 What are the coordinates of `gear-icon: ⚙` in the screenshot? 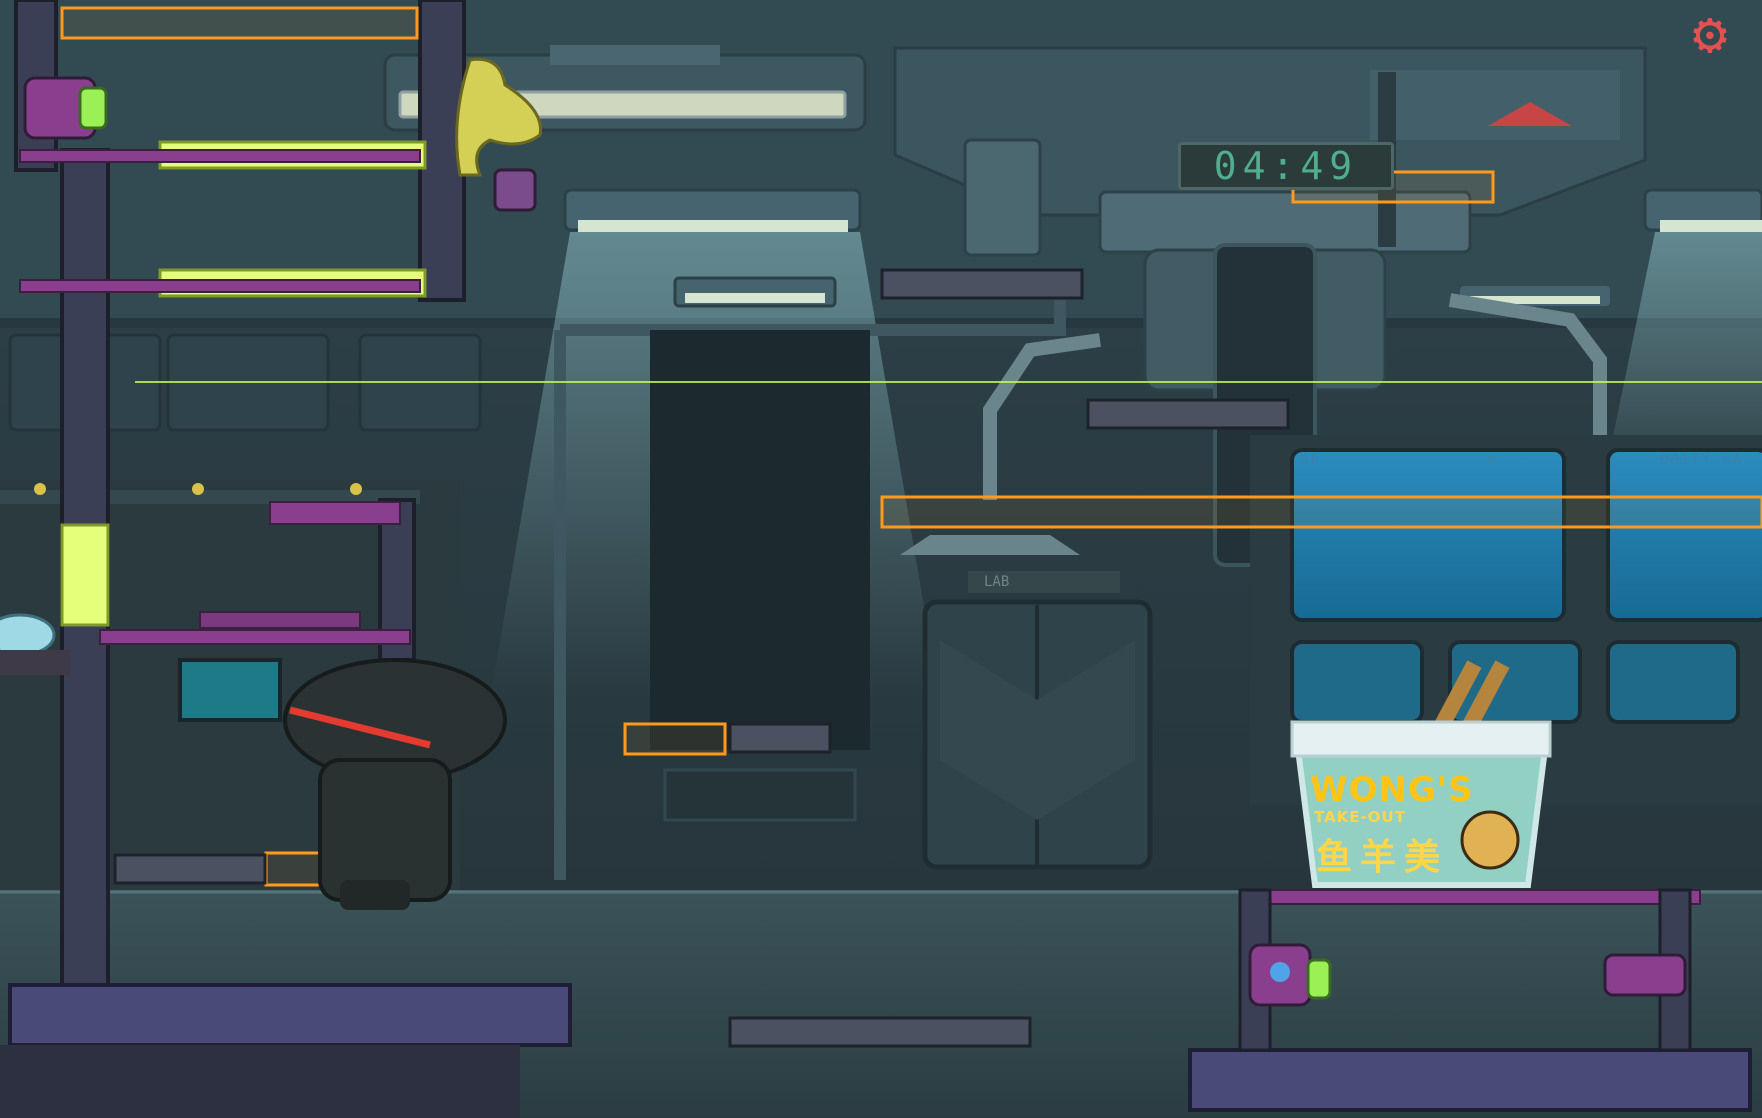 It's located at (1710, 33).